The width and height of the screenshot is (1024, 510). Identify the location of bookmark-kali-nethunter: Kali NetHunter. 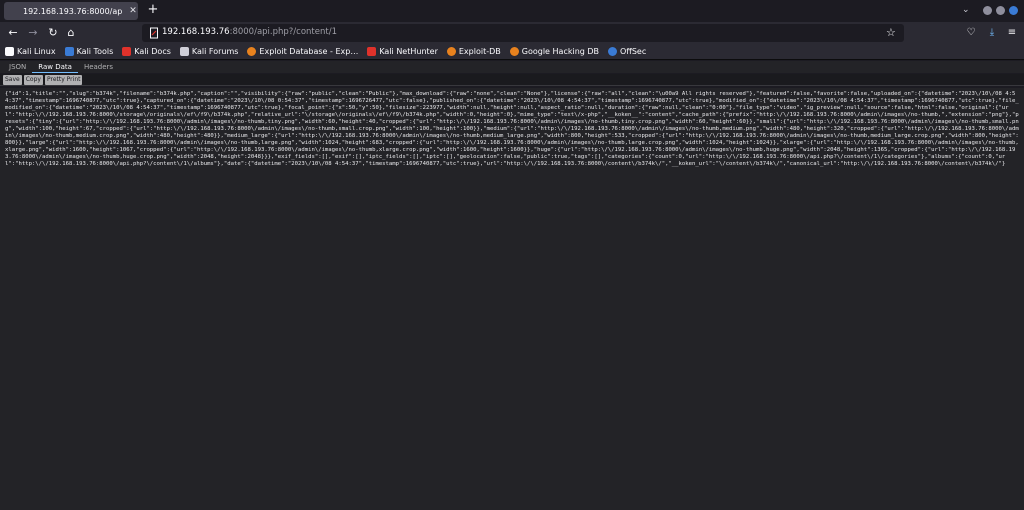
(402, 51).